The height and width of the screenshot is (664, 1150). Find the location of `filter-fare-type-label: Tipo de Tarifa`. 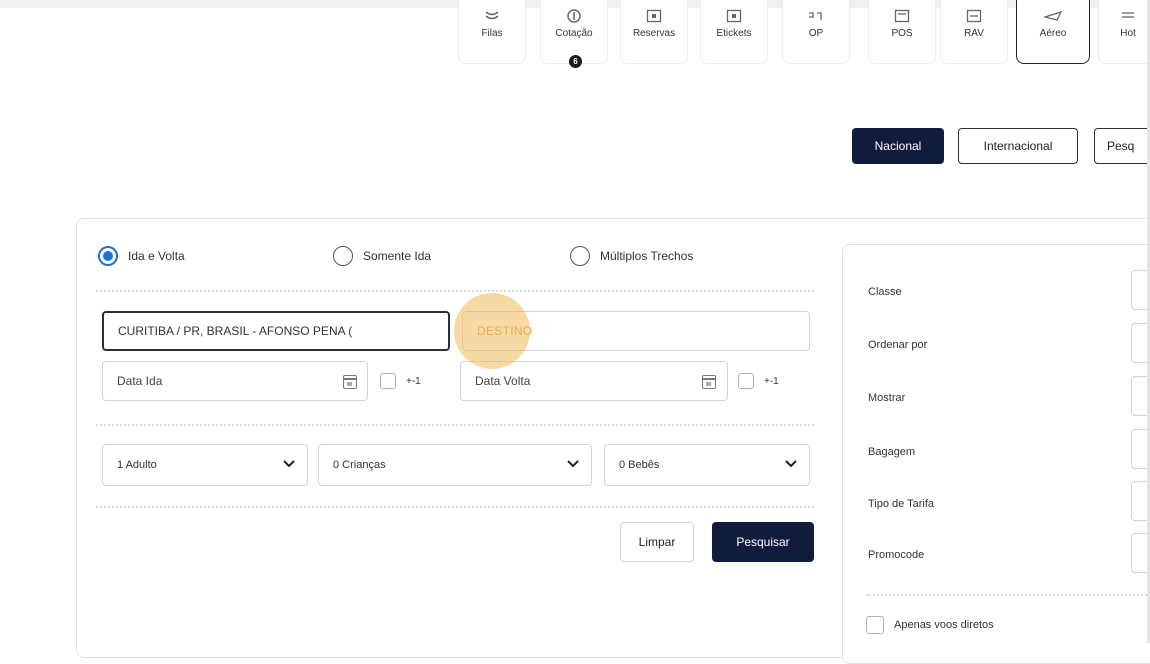

filter-fare-type-label: Tipo de Tarifa is located at coordinates (901, 504).